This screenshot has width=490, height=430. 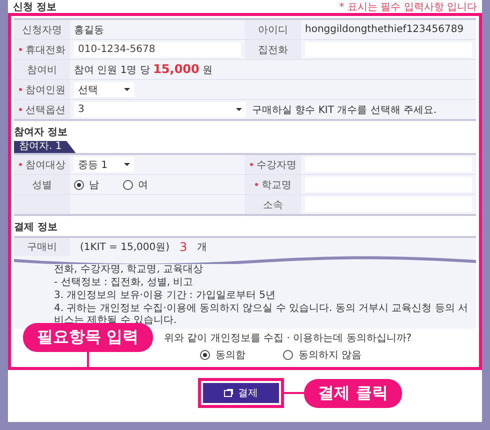 What do you see at coordinates (230, 355) in the screenshot?
I see `radio-label: 동의함` at bounding box center [230, 355].